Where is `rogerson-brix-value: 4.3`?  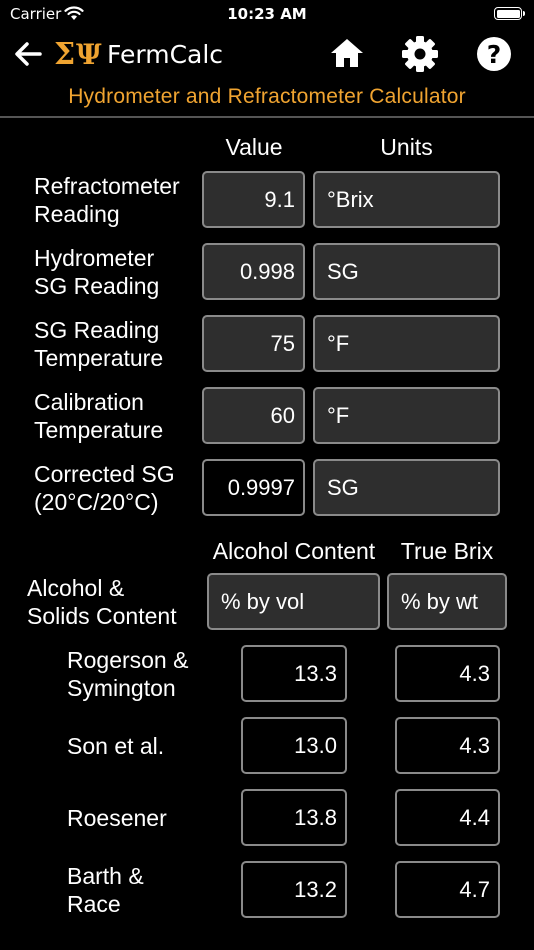 rogerson-brix-value: 4.3 is located at coordinates (447, 673).